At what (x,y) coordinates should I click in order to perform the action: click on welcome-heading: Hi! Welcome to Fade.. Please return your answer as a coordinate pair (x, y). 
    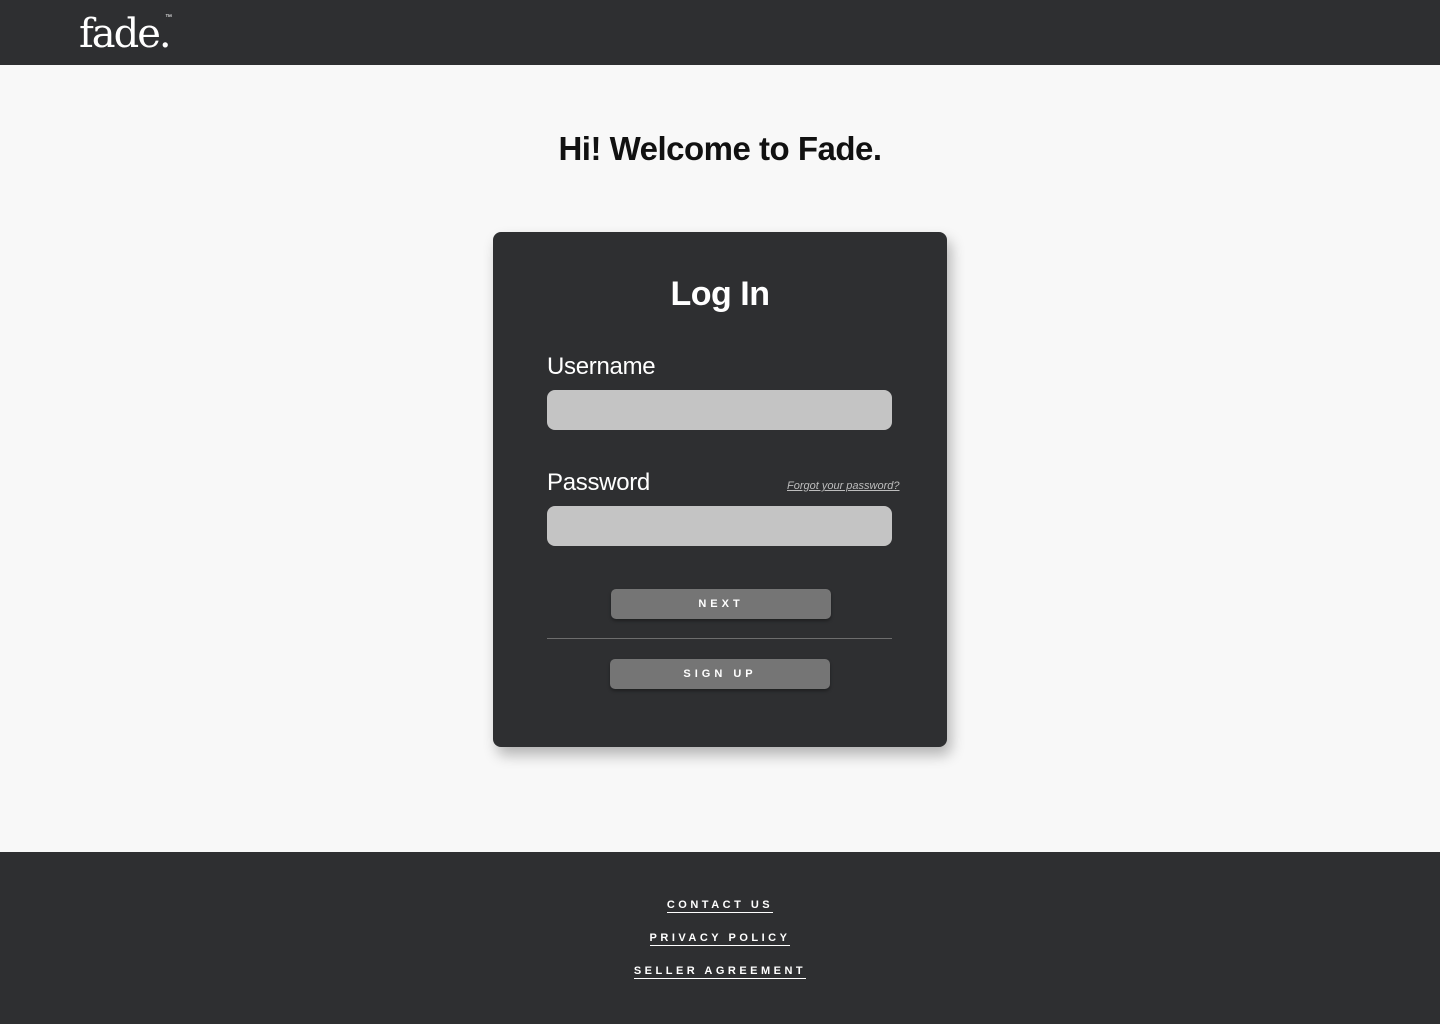
    Looking at the image, I should click on (720, 149).